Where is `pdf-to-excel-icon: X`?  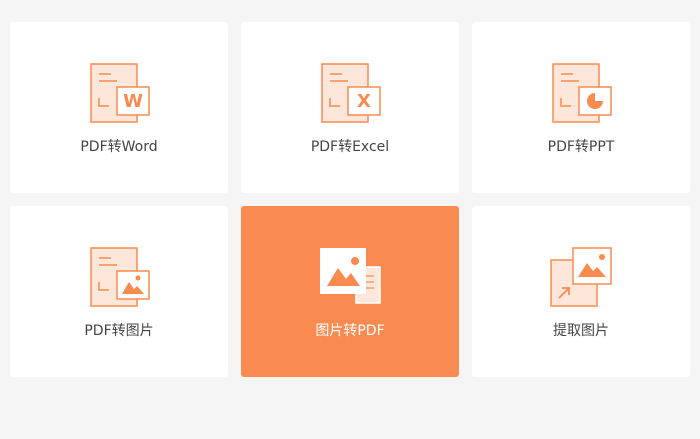
pdf-to-excel-icon: X is located at coordinates (350, 94).